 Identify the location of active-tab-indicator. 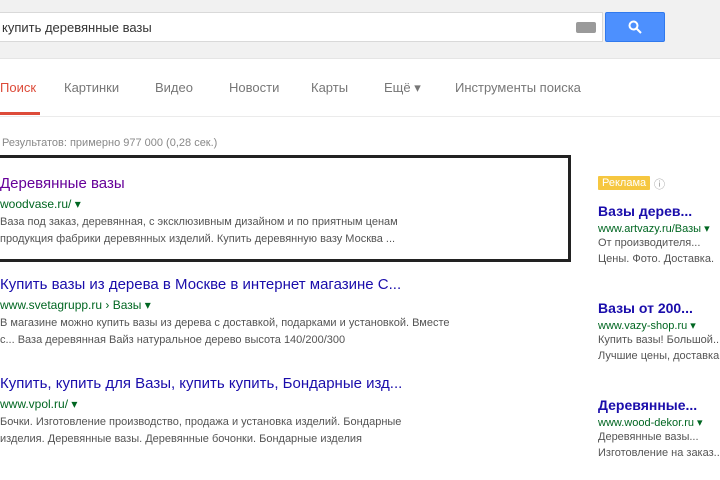
(20, 113).